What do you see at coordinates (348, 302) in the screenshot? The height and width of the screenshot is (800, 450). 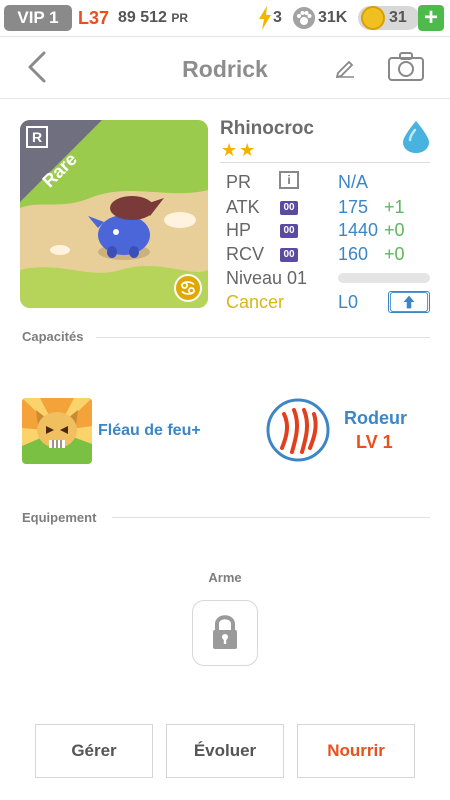 I see `zodiac-level: L0` at bounding box center [348, 302].